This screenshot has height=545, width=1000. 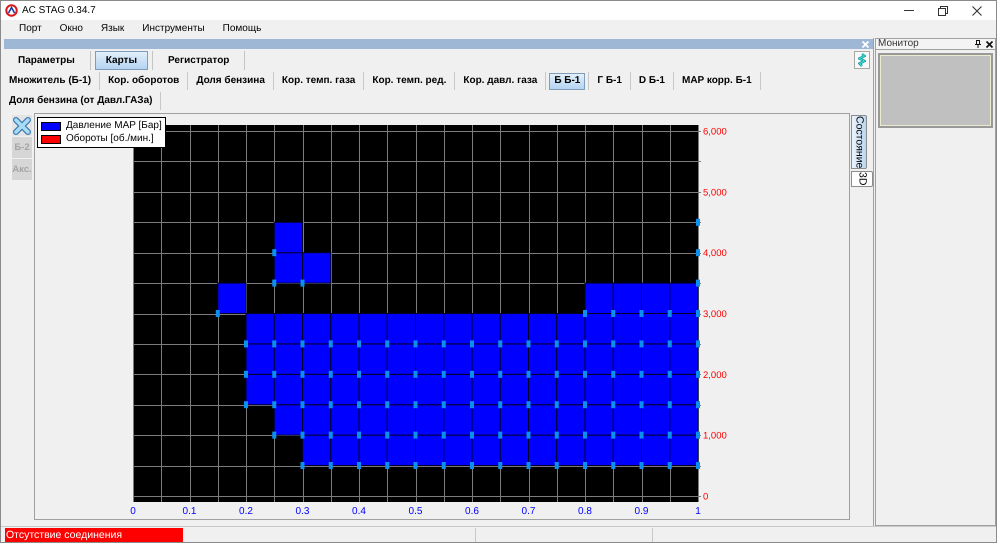 I want to click on squiggle-icon, so click(x=862, y=60).